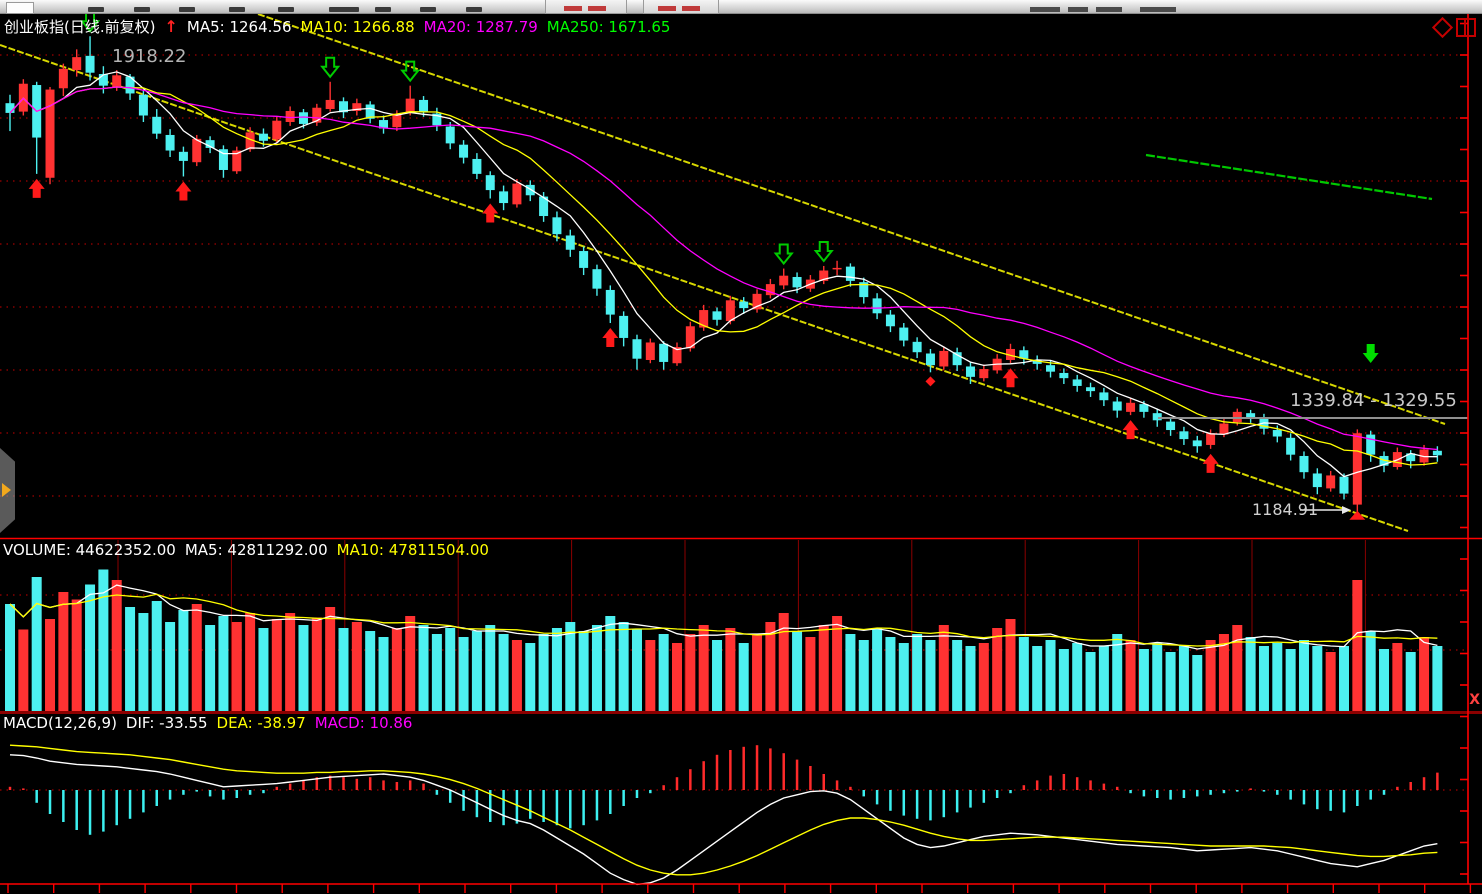 Image resolution: width=1482 pixels, height=894 pixels. What do you see at coordinates (412, 550) in the screenshot?
I see `volume-ma10-label: MA10: 47811504.00` at bounding box center [412, 550].